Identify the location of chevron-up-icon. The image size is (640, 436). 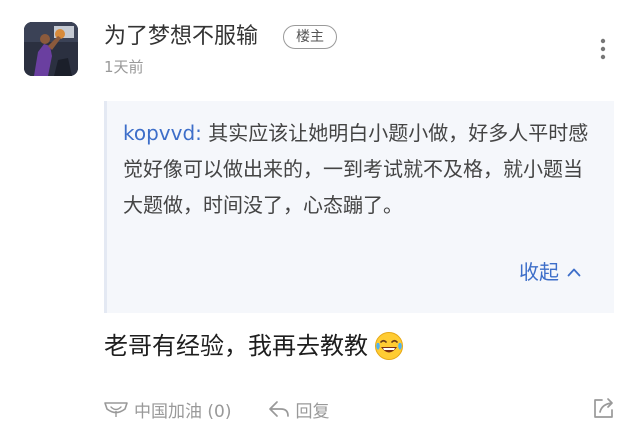
(574, 272).